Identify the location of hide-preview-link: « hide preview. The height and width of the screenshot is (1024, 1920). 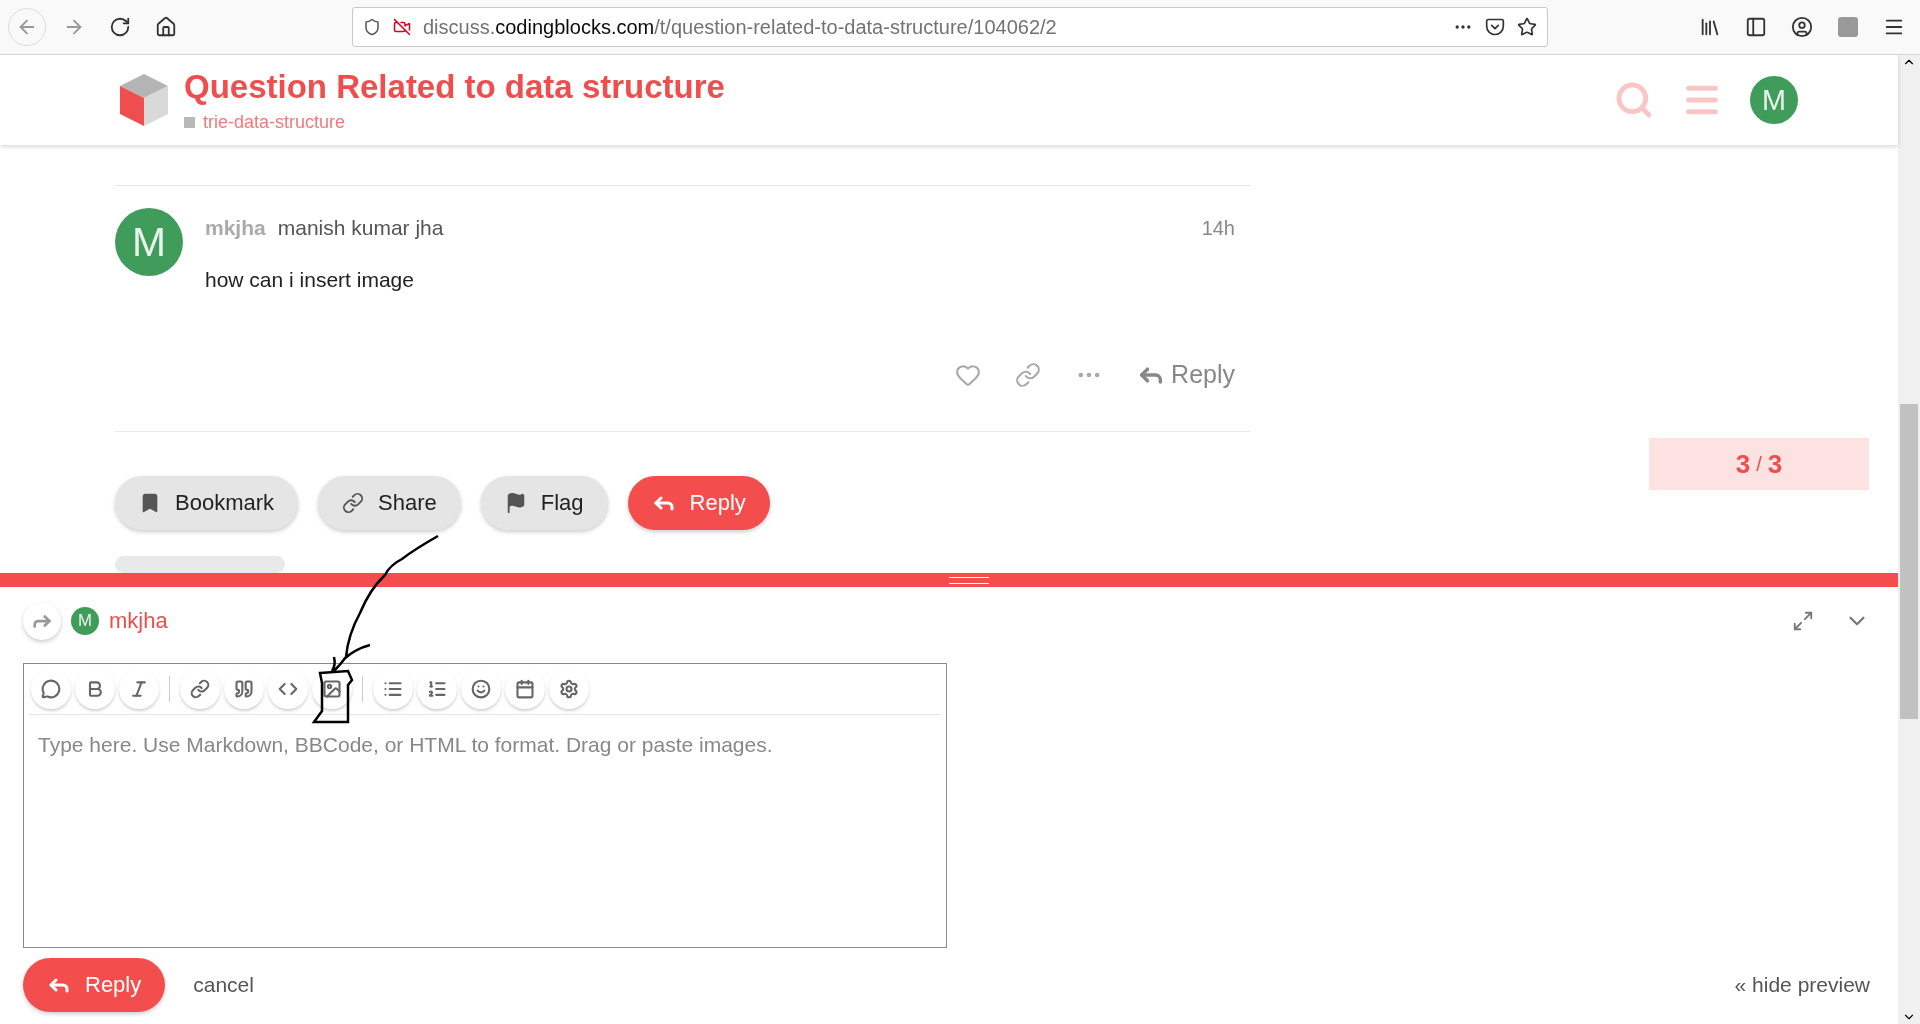
(1802, 985).